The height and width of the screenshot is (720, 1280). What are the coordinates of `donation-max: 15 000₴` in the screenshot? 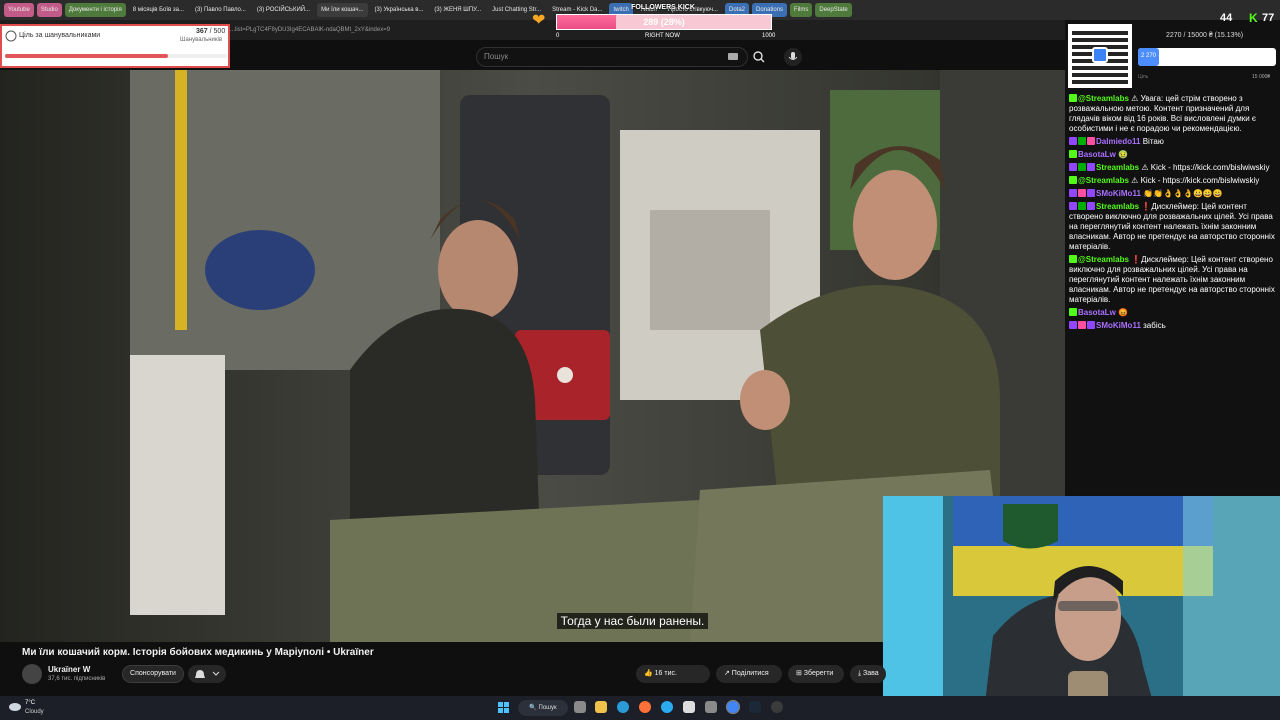 It's located at (1261, 77).